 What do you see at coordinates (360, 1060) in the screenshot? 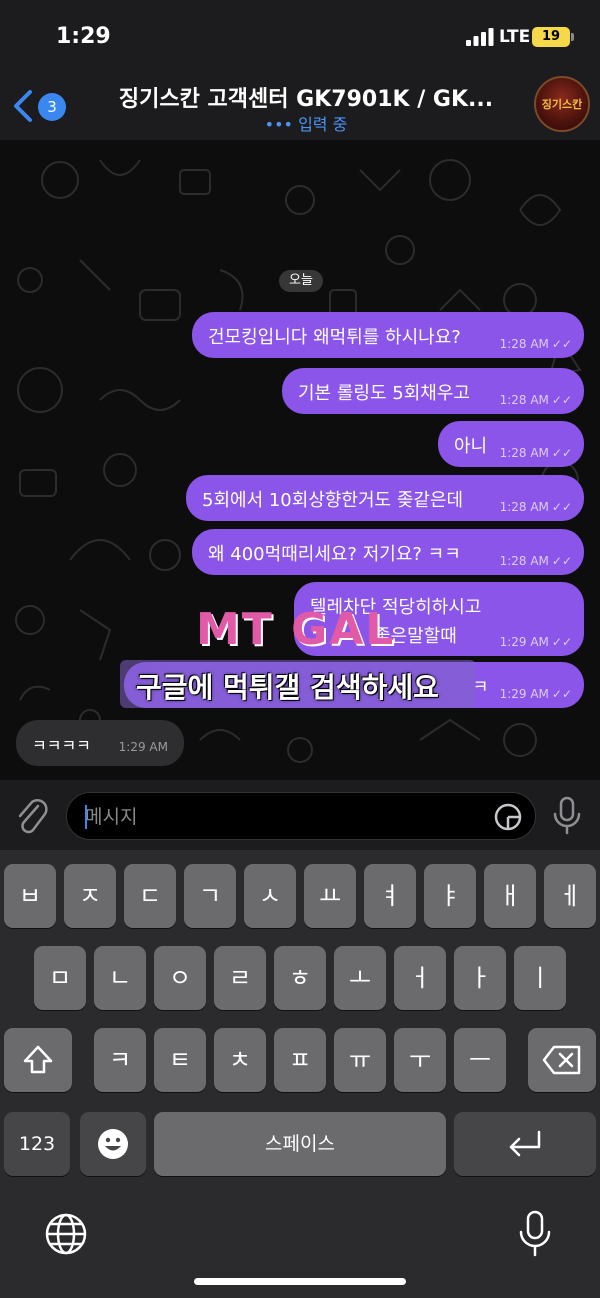
I see `key: ㅠ` at bounding box center [360, 1060].